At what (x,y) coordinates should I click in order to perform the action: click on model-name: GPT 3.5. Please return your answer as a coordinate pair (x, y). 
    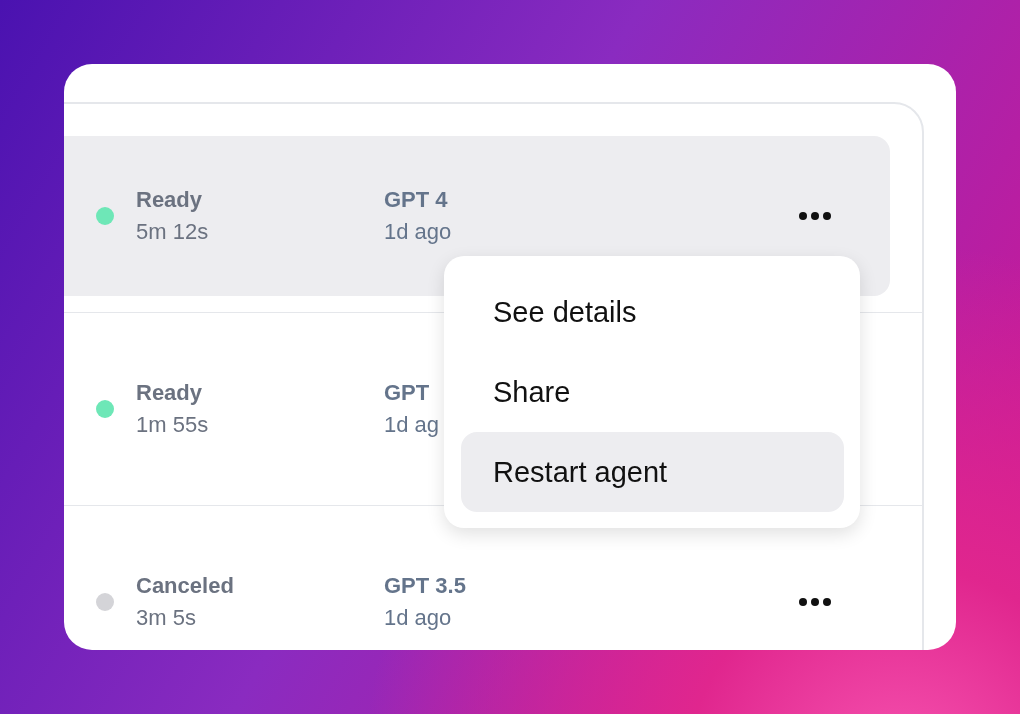
    Looking at the image, I should click on (425, 586).